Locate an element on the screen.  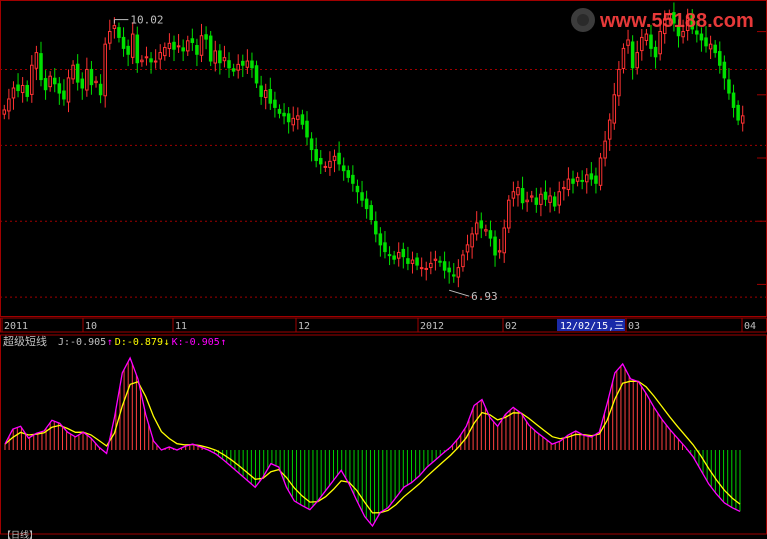
price-high-label: 10.02 is located at coordinates (146, 20).